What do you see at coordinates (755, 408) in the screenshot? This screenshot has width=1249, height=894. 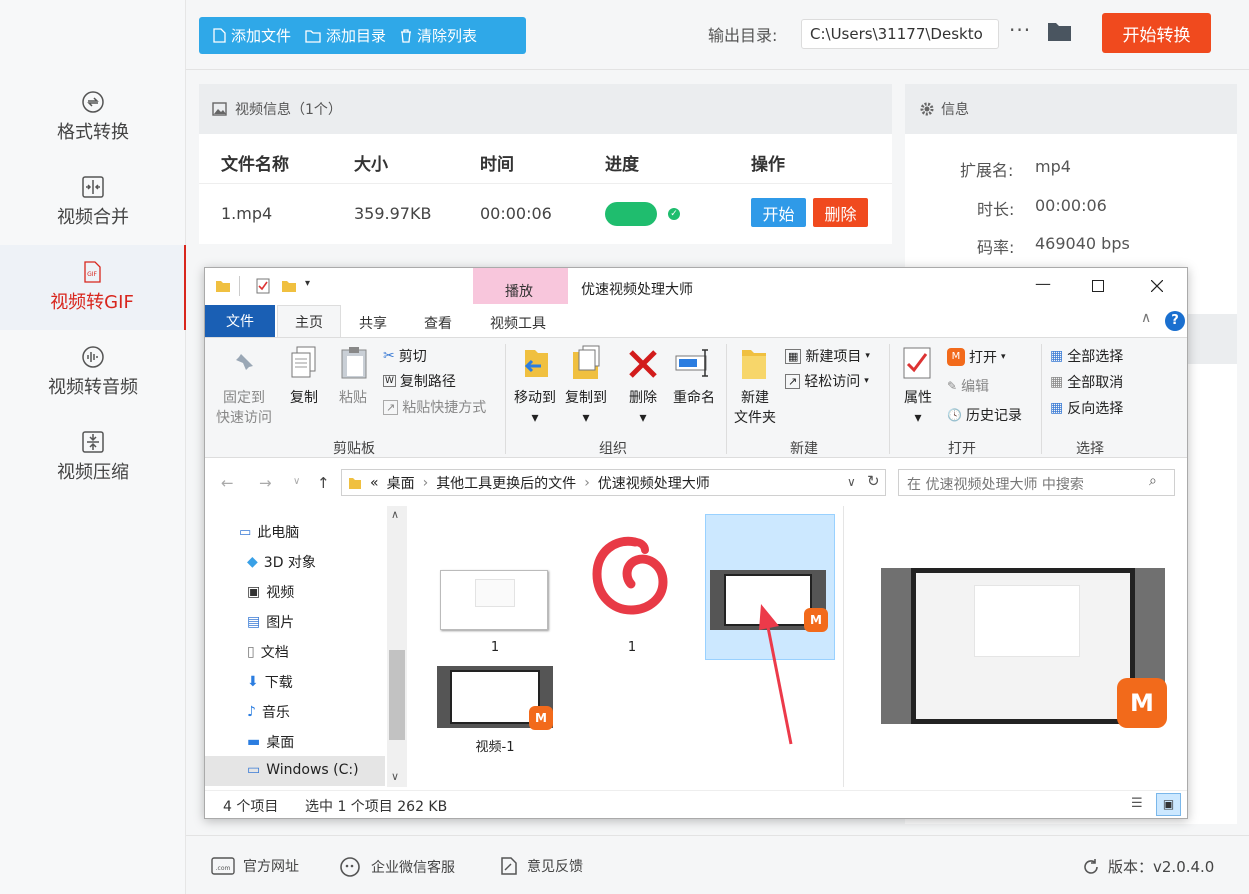 I see `new-folder-button: 新建 文件夹` at bounding box center [755, 408].